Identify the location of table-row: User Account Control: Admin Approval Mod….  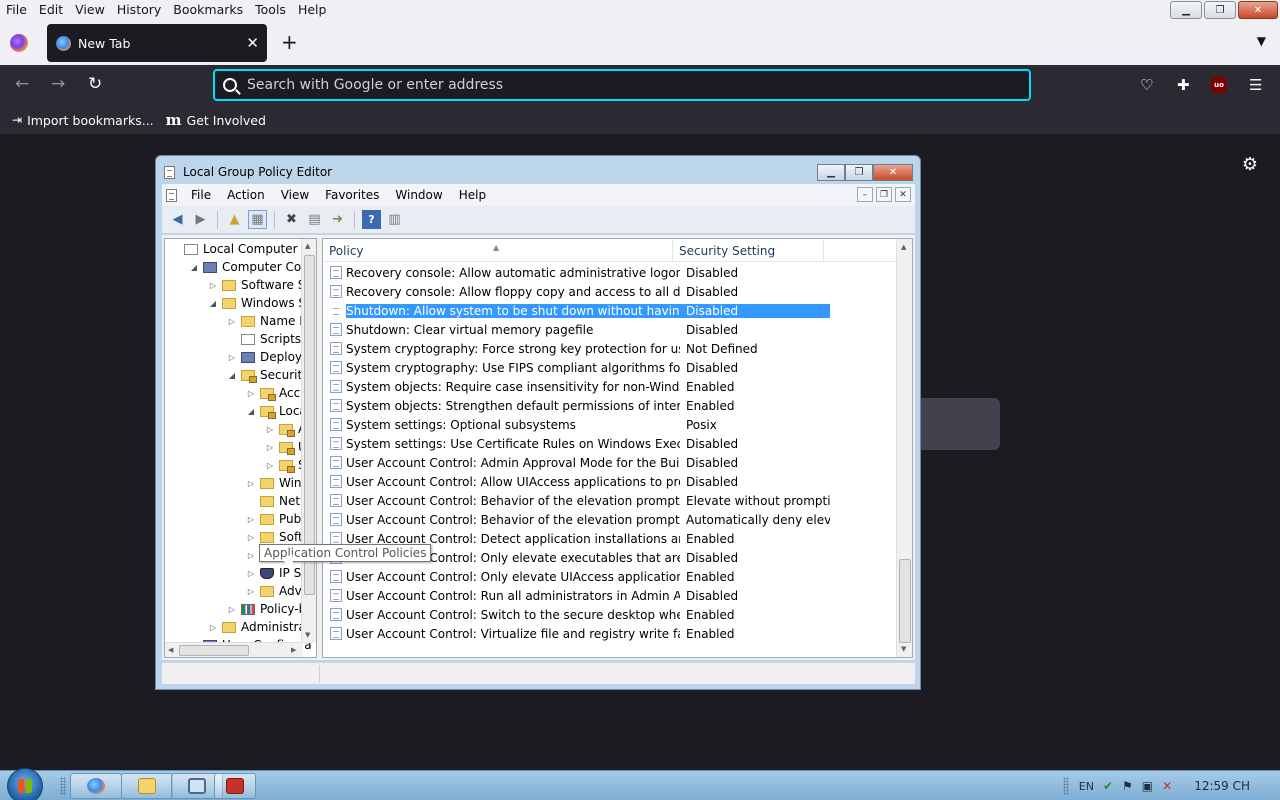
(576, 462).